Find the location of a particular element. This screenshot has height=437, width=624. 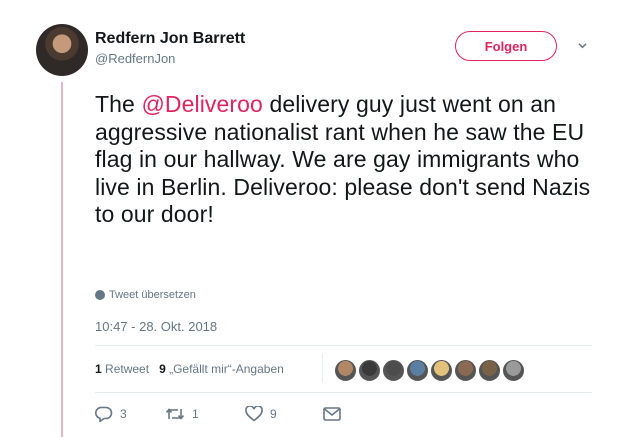

like-button: 9 is located at coordinates (284, 414).